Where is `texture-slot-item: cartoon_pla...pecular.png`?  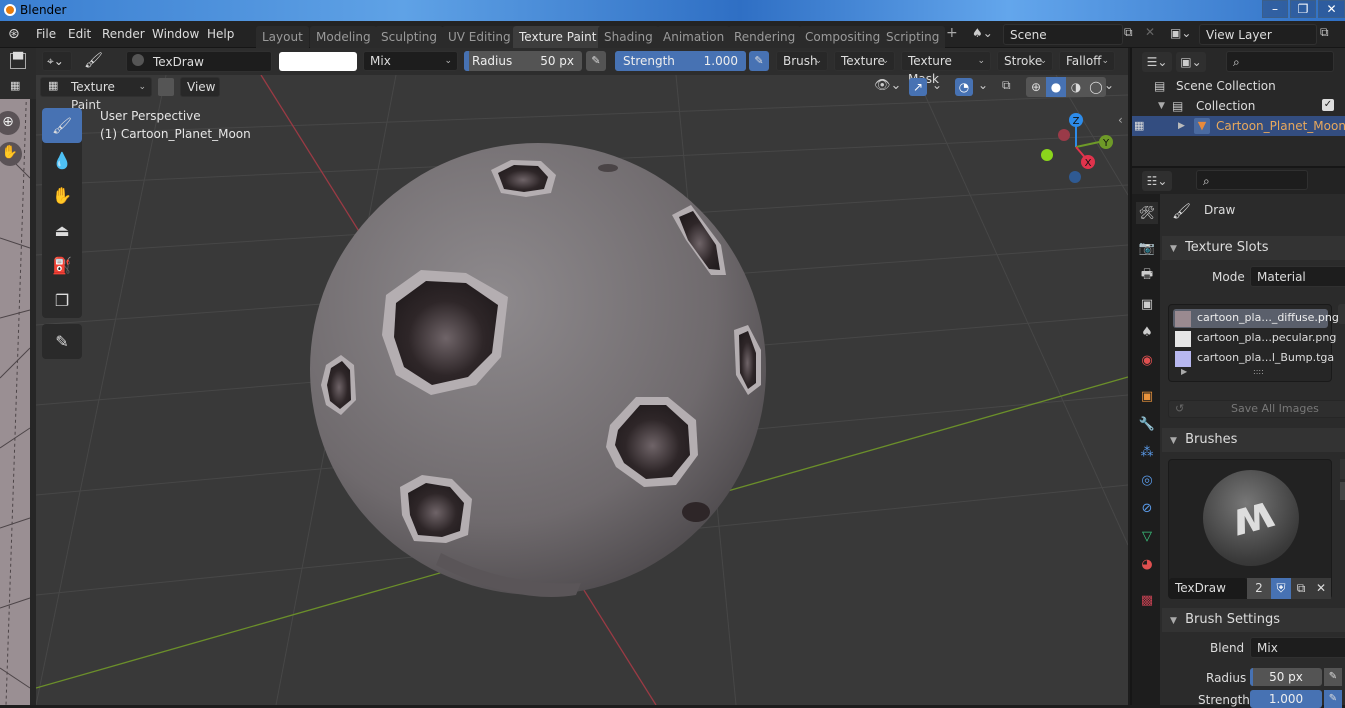
texture-slot-item: cartoon_pla...pecular.png is located at coordinates (1255, 338).